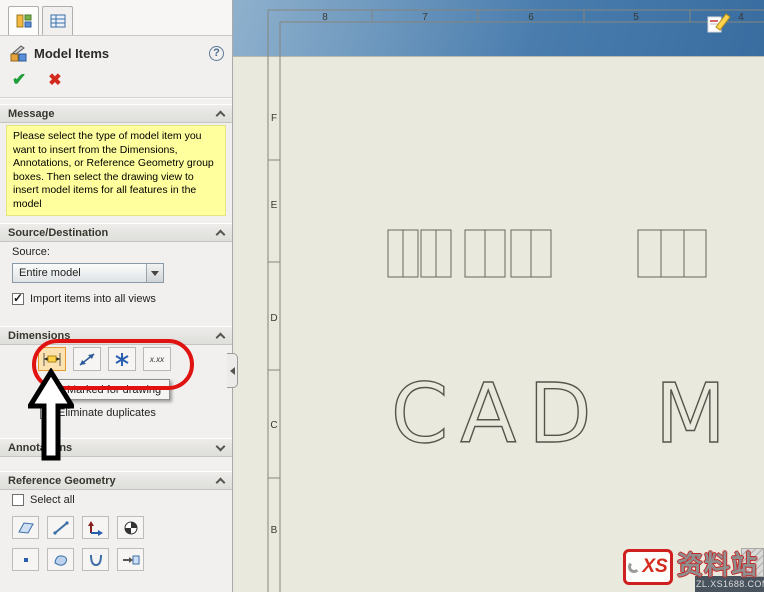  I want to click on reference-geometry-section-label: Reference Geometry, so click(62, 480).